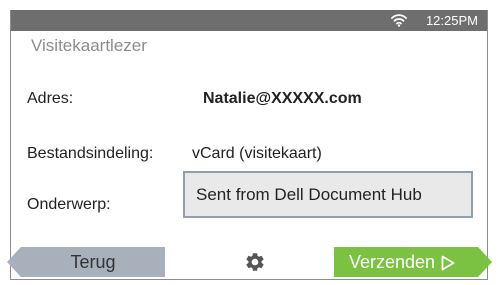 The height and width of the screenshot is (285, 498). Describe the element at coordinates (328, 194) in the screenshot. I see `subject-input: Sent from Dell Document Hub` at that location.